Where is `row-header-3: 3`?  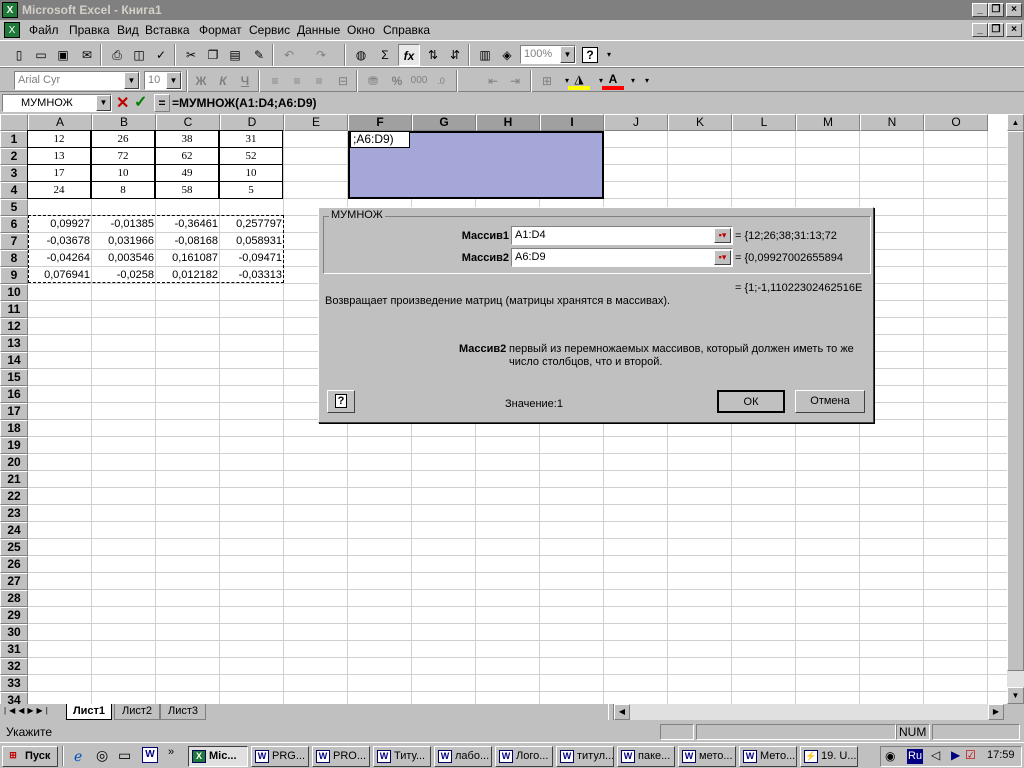
row-header-3: 3 is located at coordinates (14, 173).